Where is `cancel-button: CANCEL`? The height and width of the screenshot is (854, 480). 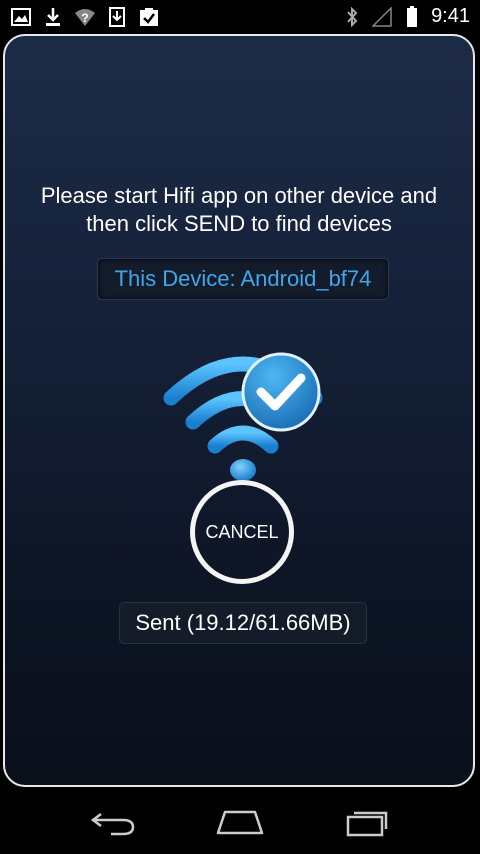
cancel-button: CANCEL is located at coordinates (242, 532).